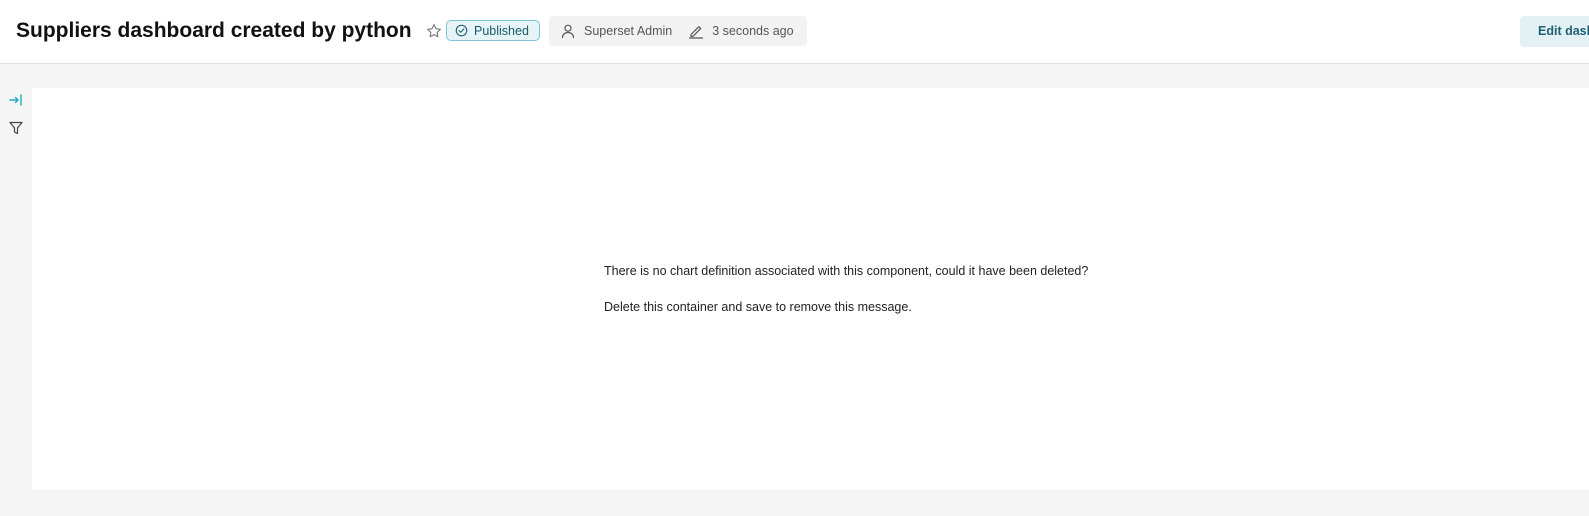 Image resolution: width=1589 pixels, height=516 pixels. Describe the element at coordinates (568, 31) in the screenshot. I see `user-icon` at that location.